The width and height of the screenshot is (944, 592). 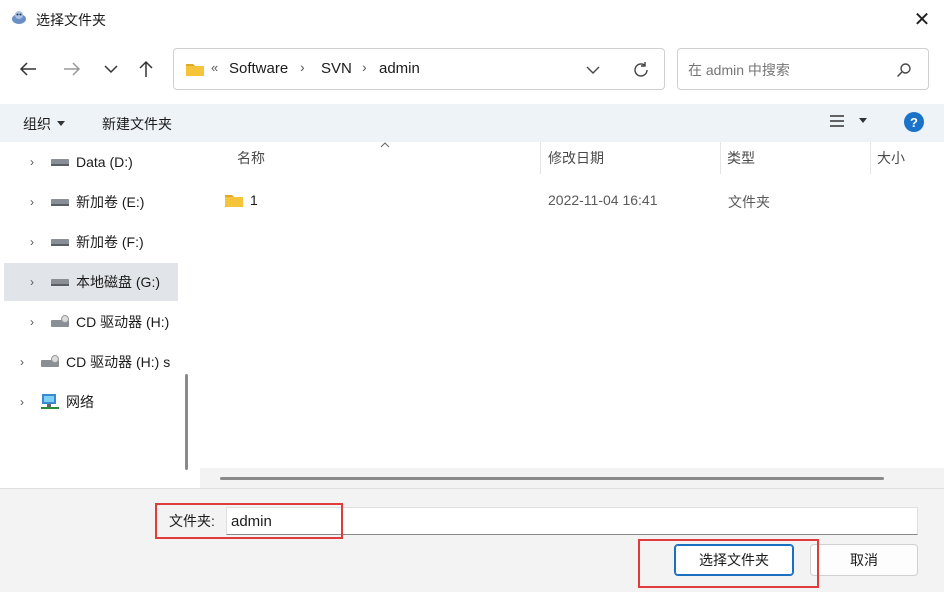 I want to click on close-icon: ✕, so click(x=922, y=19).